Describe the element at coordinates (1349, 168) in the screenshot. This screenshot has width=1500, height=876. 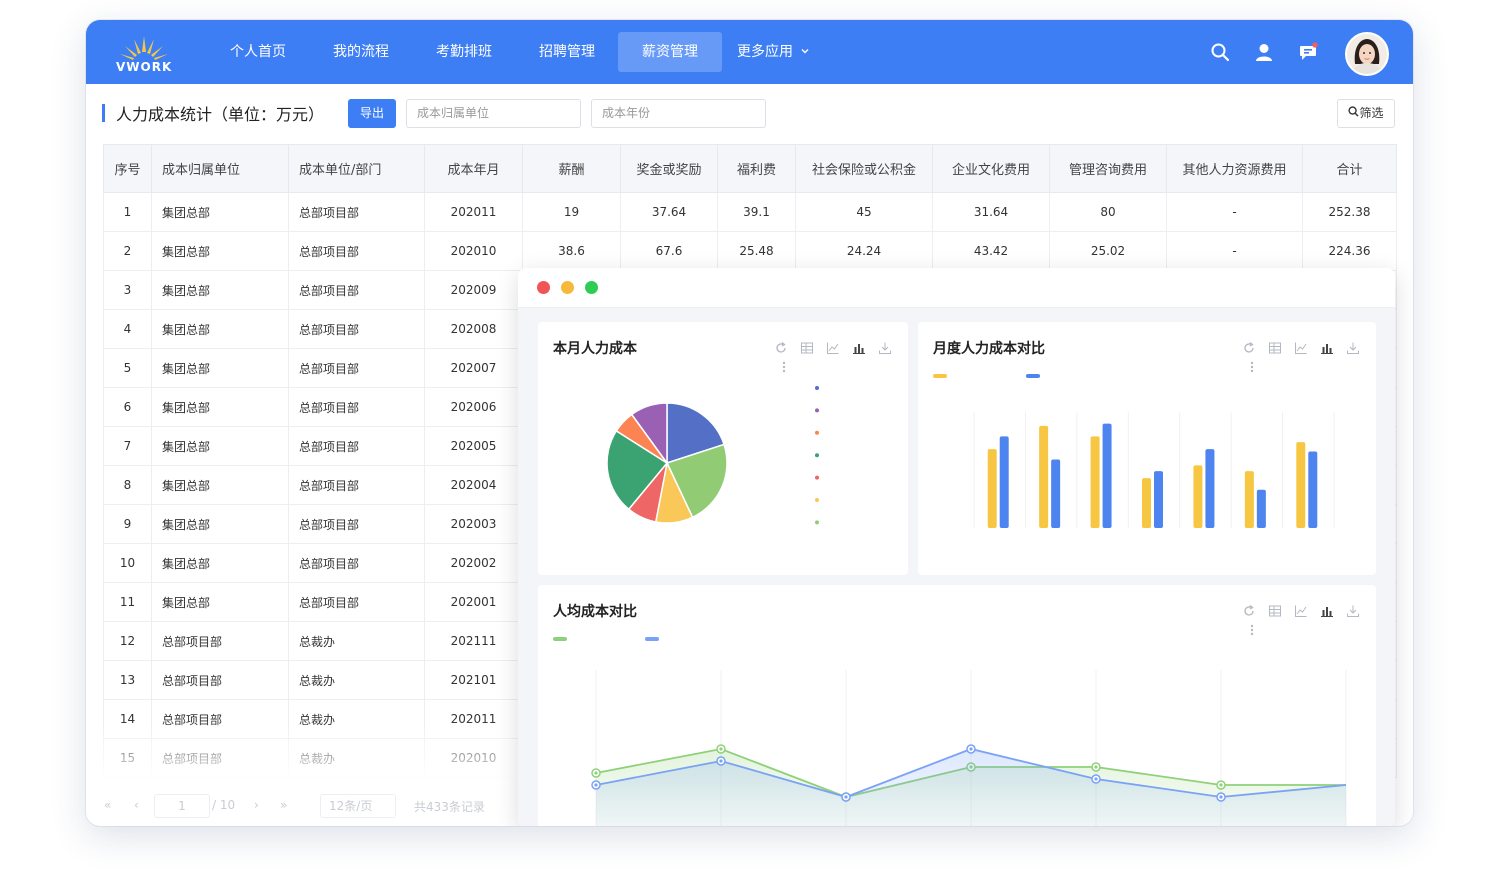
I see `column-header: 合计` at that location.